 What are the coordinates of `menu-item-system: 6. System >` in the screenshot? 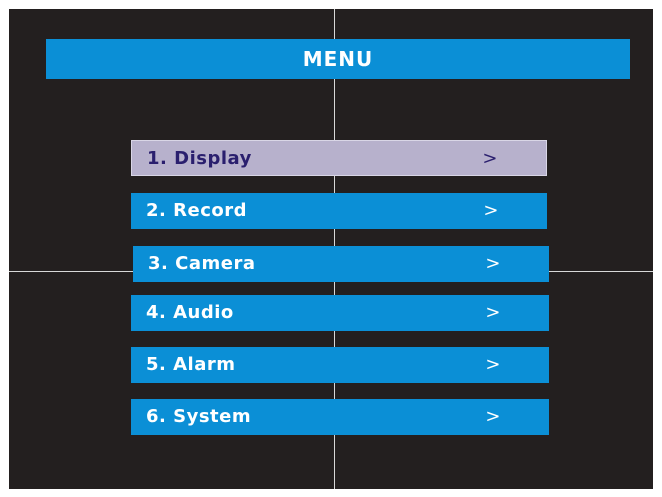 It's located at (340, 417).